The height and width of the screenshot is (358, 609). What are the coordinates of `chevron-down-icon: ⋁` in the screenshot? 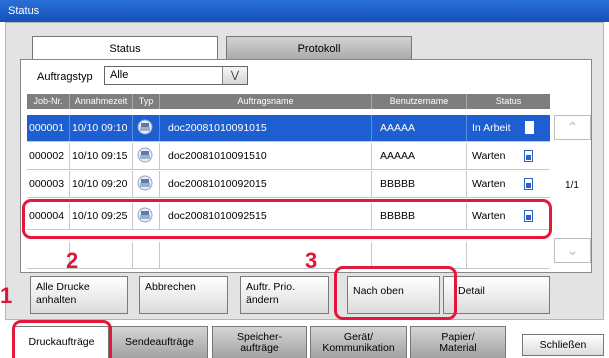 It's located at (234, 75).